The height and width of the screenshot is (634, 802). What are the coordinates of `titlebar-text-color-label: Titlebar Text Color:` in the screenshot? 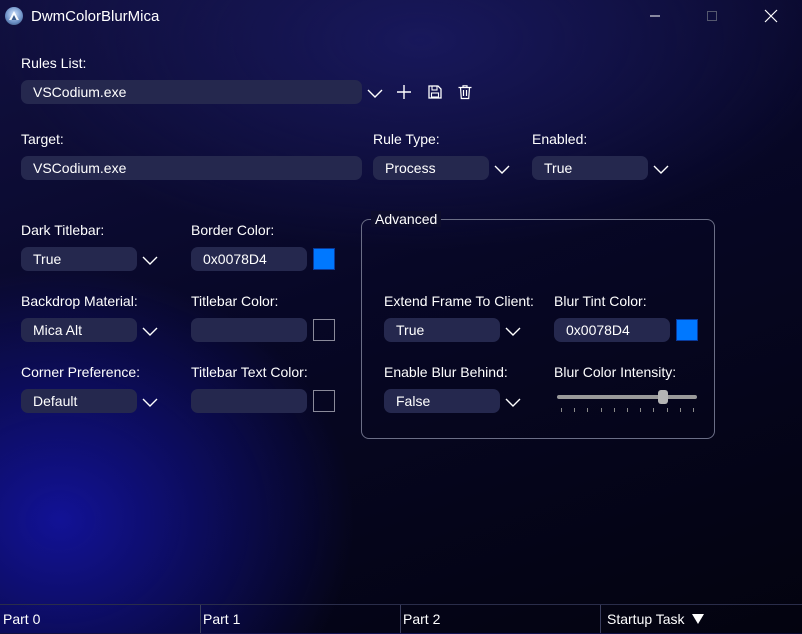 It's located at (249, 372).